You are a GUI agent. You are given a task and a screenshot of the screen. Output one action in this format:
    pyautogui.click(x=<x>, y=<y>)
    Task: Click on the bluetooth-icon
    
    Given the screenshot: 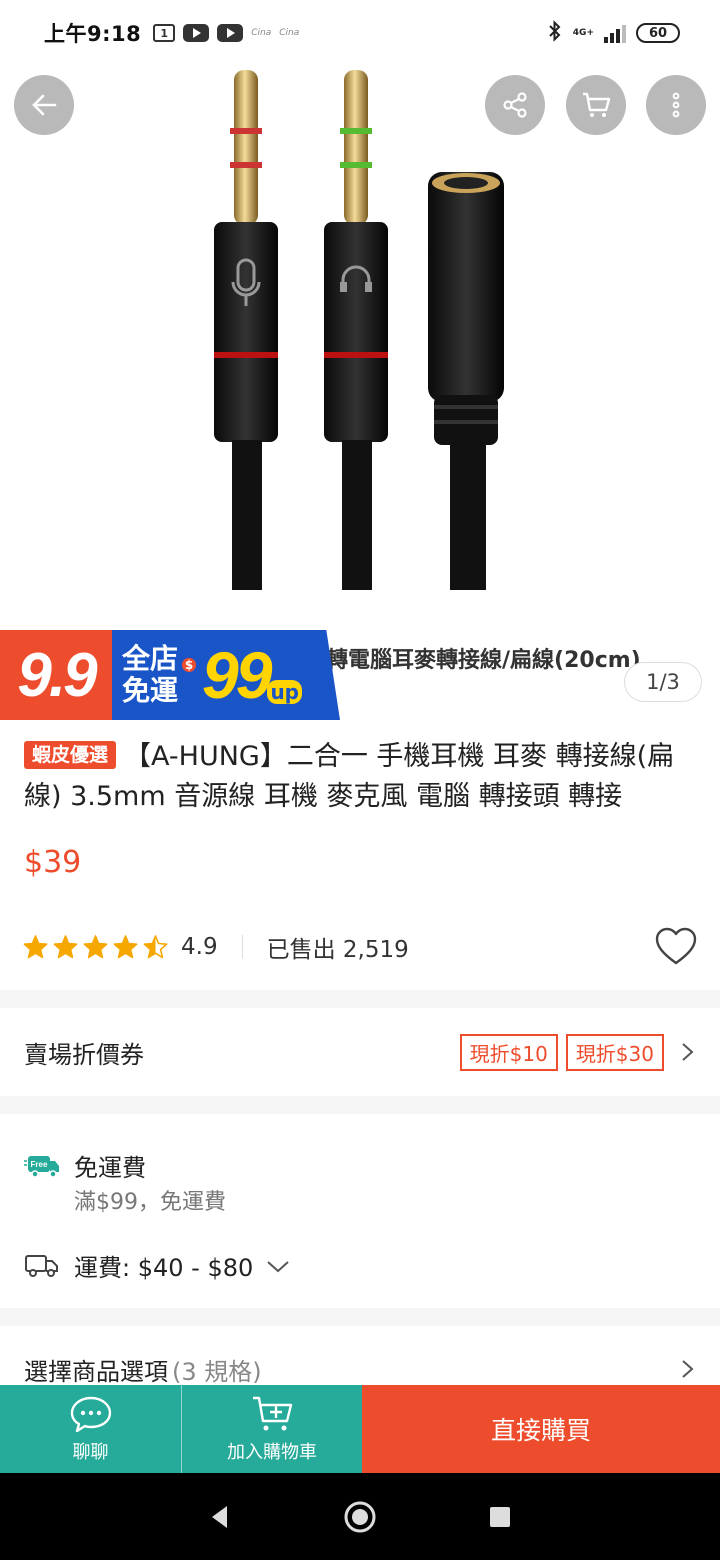 What is the action you would take?
    pyautogui.click(x=555, y=33)
    